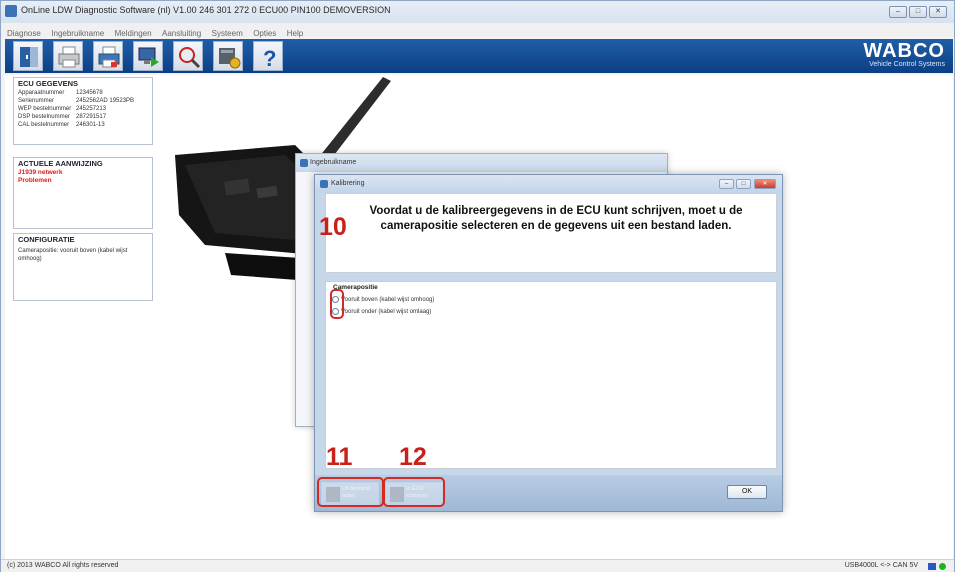  Describe the element at coordinates (48, 83) in the screenshot. I see `ecu-panel-title: ECU GEGEVENS` at that location.